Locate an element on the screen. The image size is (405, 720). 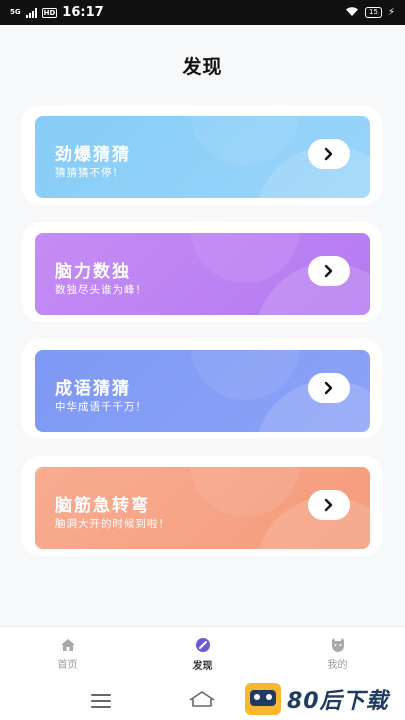
game-card: 脑力数独 数独尽头谁为峰！ is located at coordinates (202, 274).